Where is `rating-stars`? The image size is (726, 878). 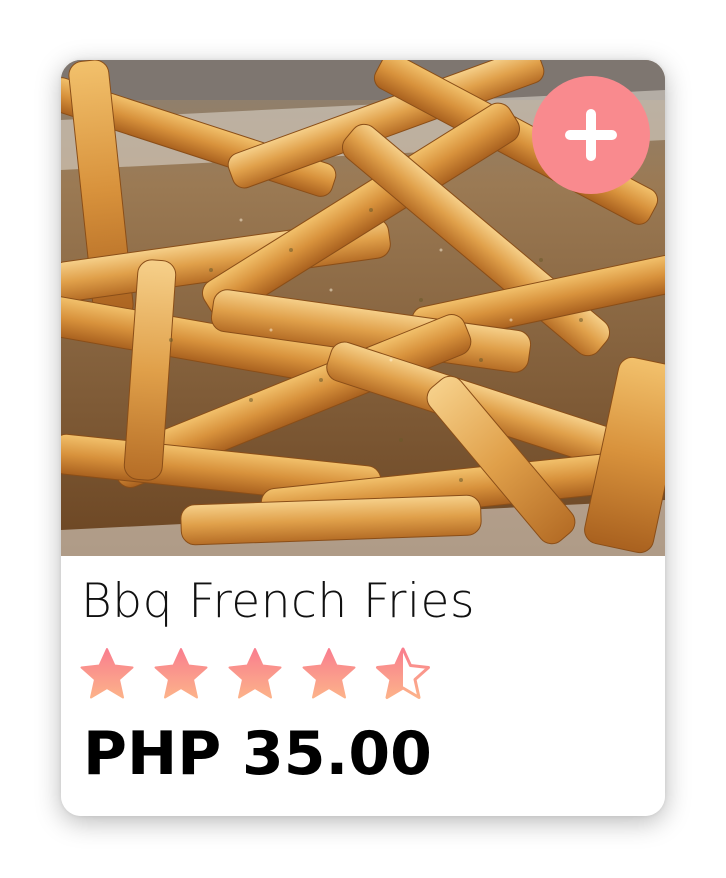 rating-stars is located at coordinates (264, 674).